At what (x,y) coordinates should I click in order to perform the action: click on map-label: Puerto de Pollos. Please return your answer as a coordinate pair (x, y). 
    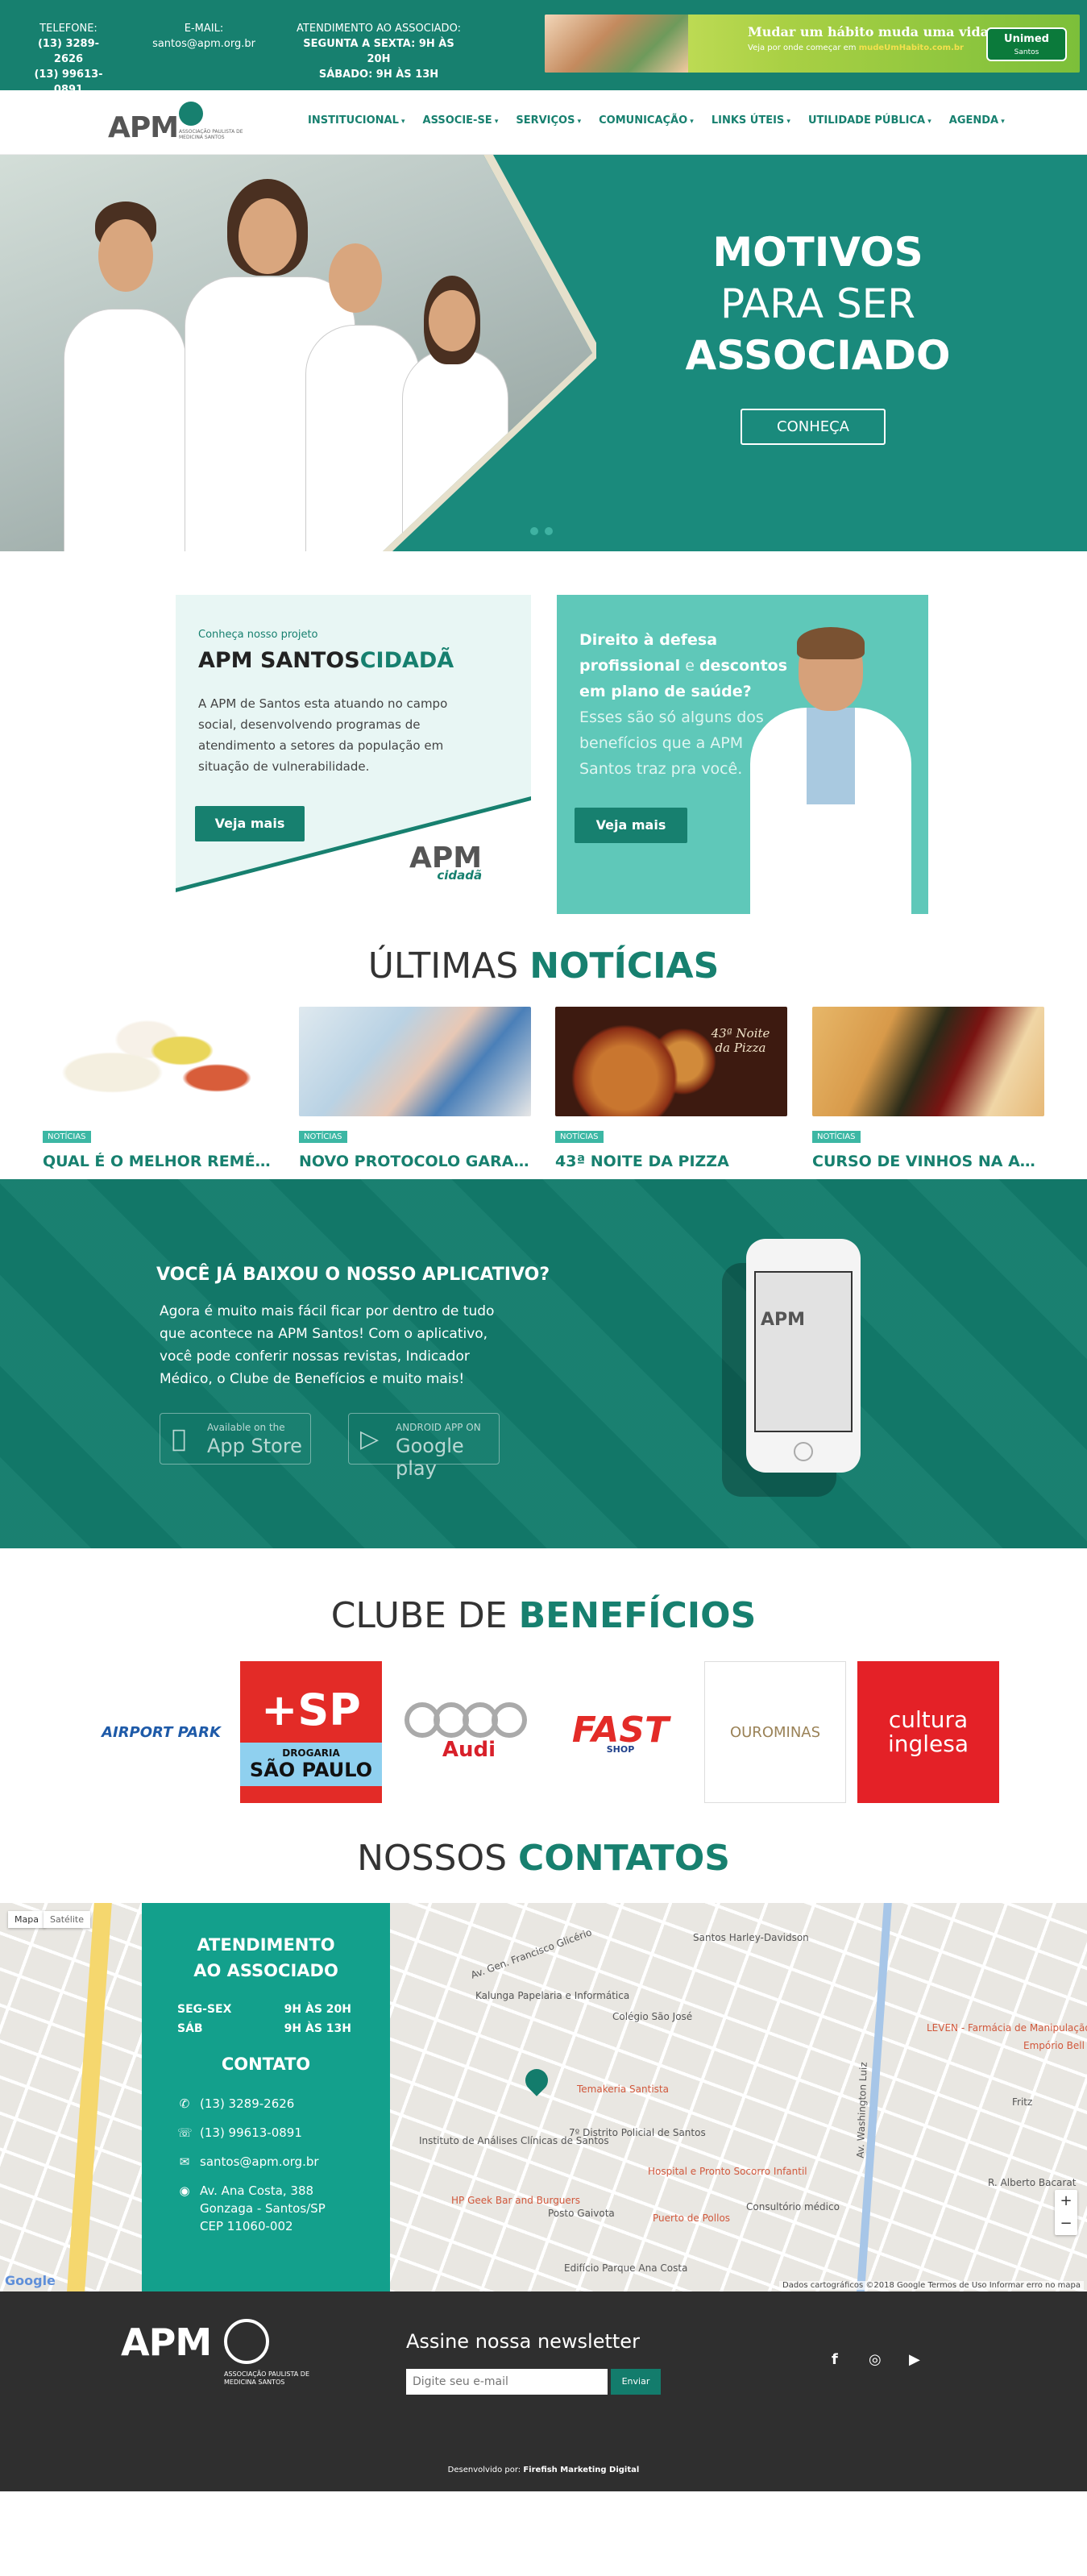
    Looking at the image, I should click on (692, 2218).